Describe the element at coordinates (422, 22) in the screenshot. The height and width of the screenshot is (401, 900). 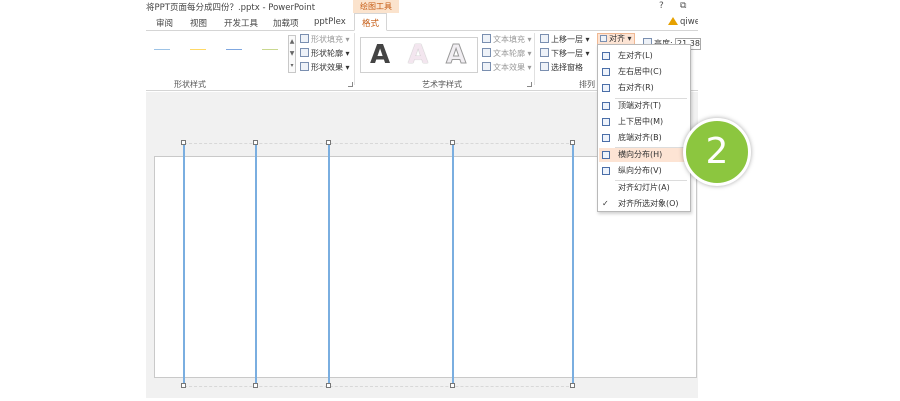
I see `ribbon-tabs: 审阅 视图 开发工具 加载项 pptPlex 格式 qiwe` at that location.